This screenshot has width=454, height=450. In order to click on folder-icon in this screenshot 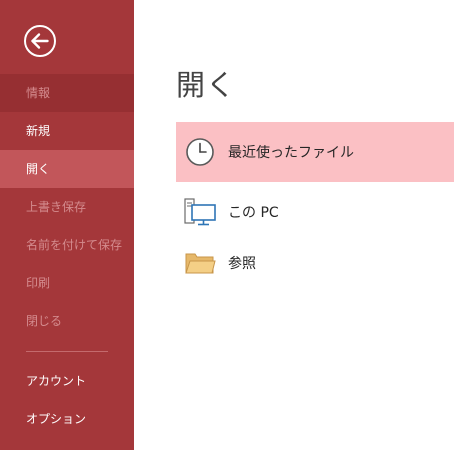, I will do `click(200, 263)`.